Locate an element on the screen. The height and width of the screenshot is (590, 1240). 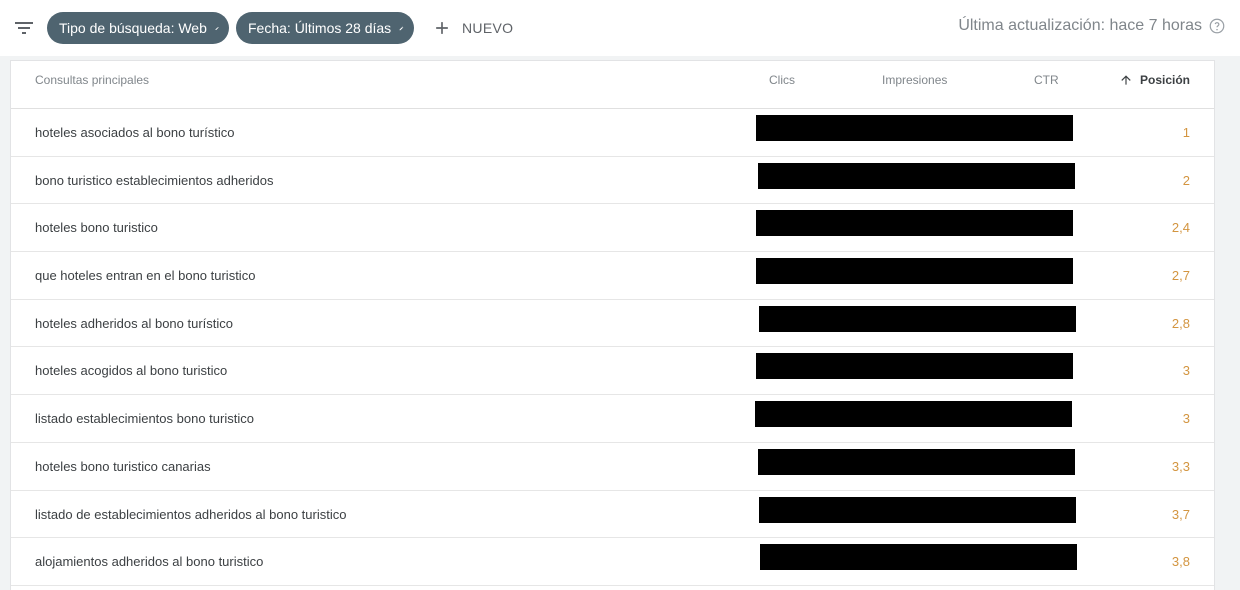
query-text: alojamientos adheridos al bono turistico is located at coordinates (149, 562).